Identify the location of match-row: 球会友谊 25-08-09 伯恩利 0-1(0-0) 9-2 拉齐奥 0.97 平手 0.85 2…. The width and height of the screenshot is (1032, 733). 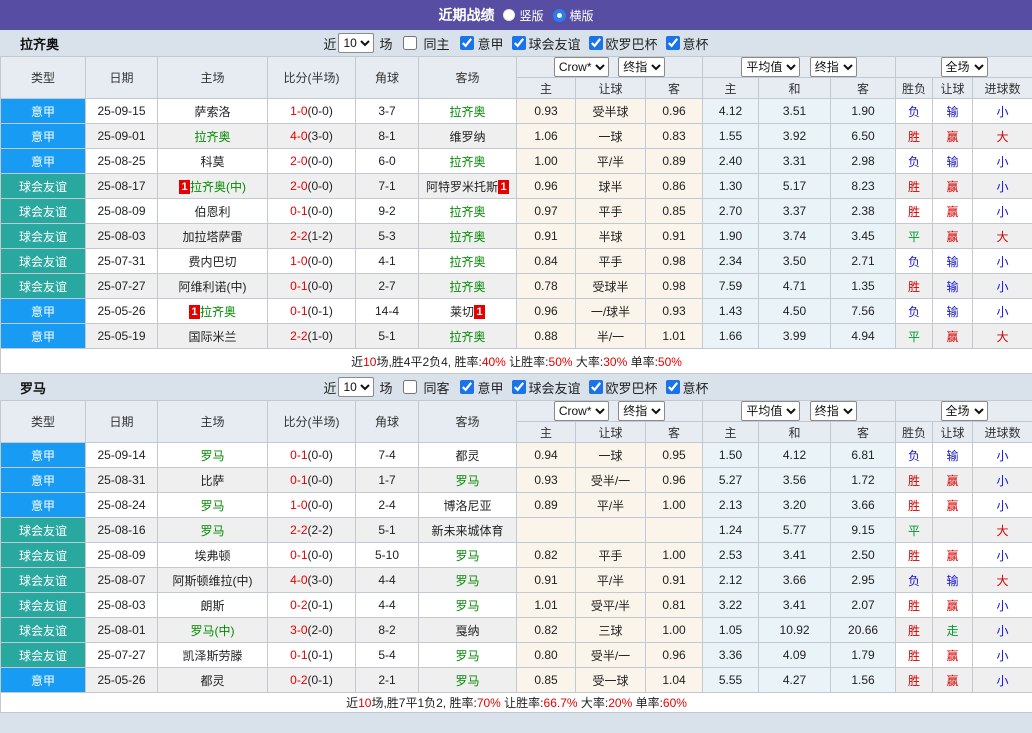
(516, 211).